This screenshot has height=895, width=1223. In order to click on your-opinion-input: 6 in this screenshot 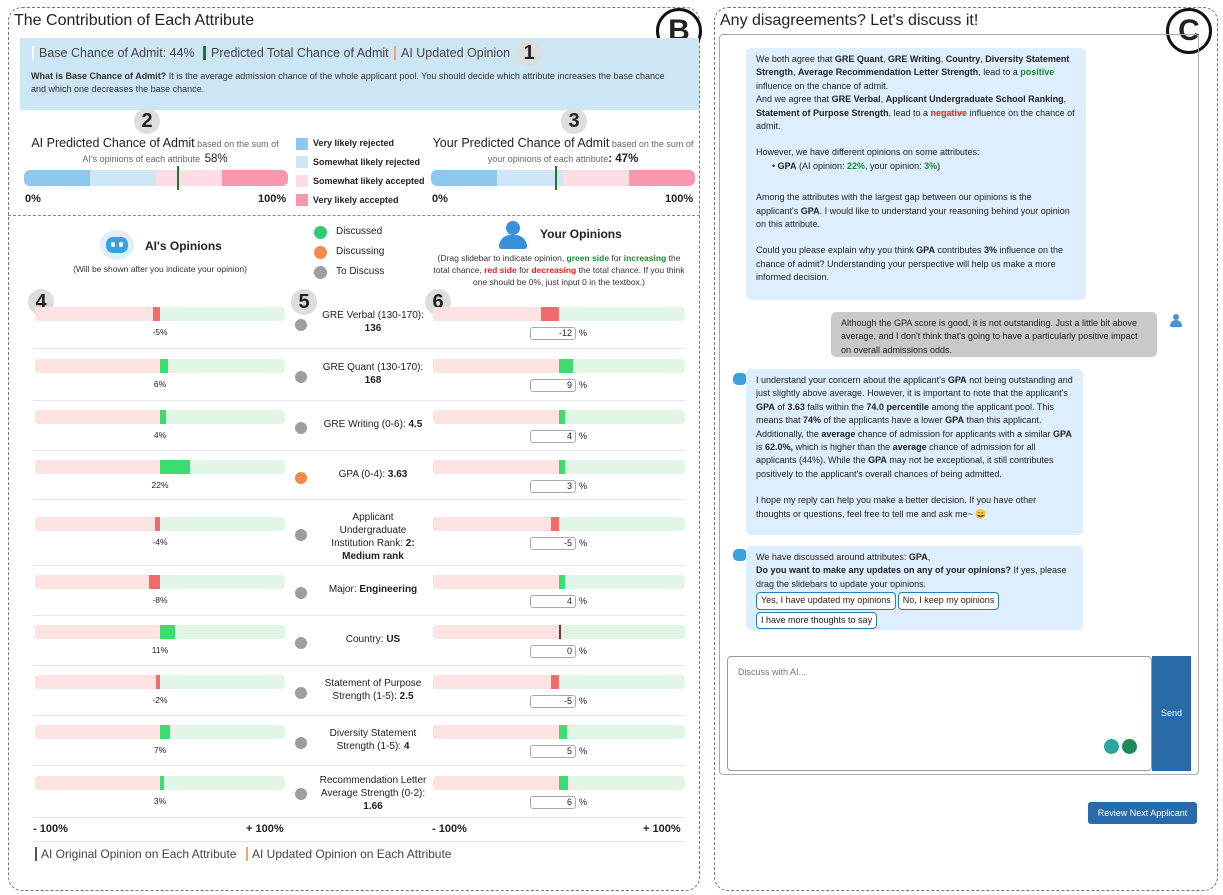, I will do `click(553, 802)`.